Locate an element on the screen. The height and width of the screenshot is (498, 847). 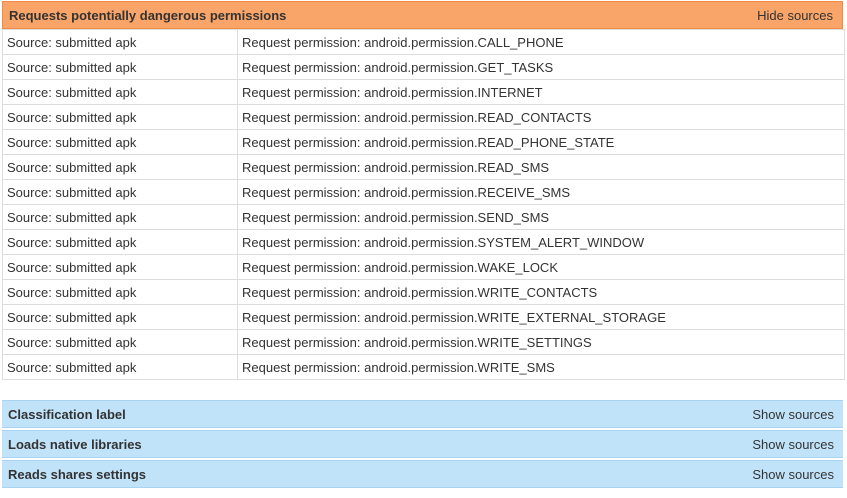
section-title: Classification label is located at coordinates (67, 414).